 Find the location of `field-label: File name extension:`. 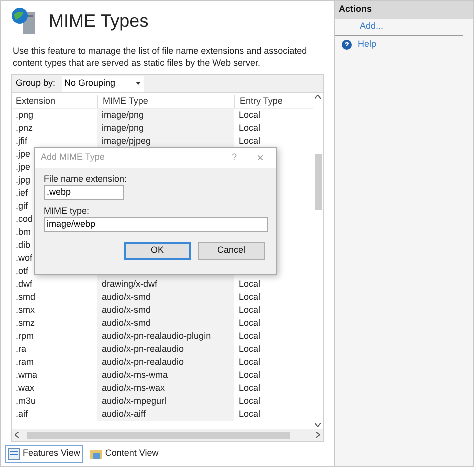

field-label: File name extension: is located at coordinates (86, 179).